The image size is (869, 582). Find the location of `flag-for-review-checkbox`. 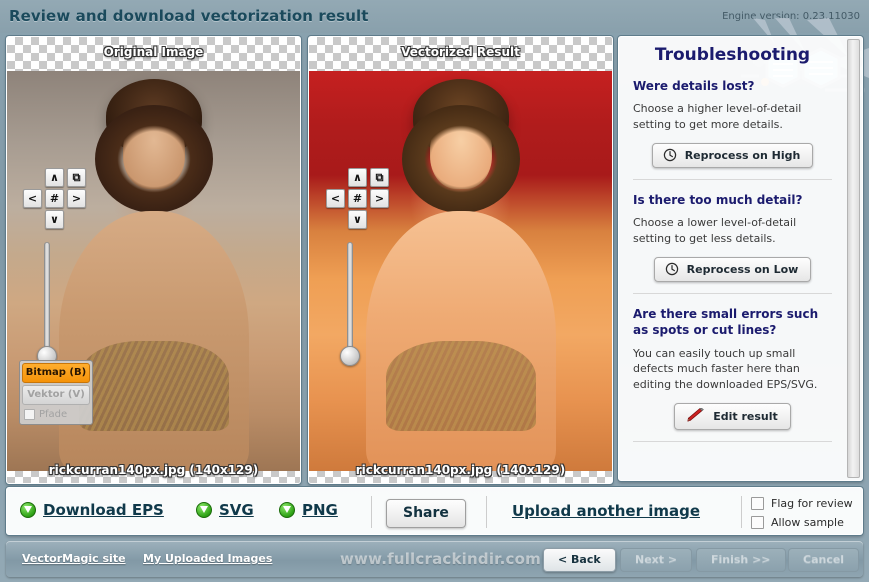

flag-for-review-checkbox is located at coordinates (757, 503).